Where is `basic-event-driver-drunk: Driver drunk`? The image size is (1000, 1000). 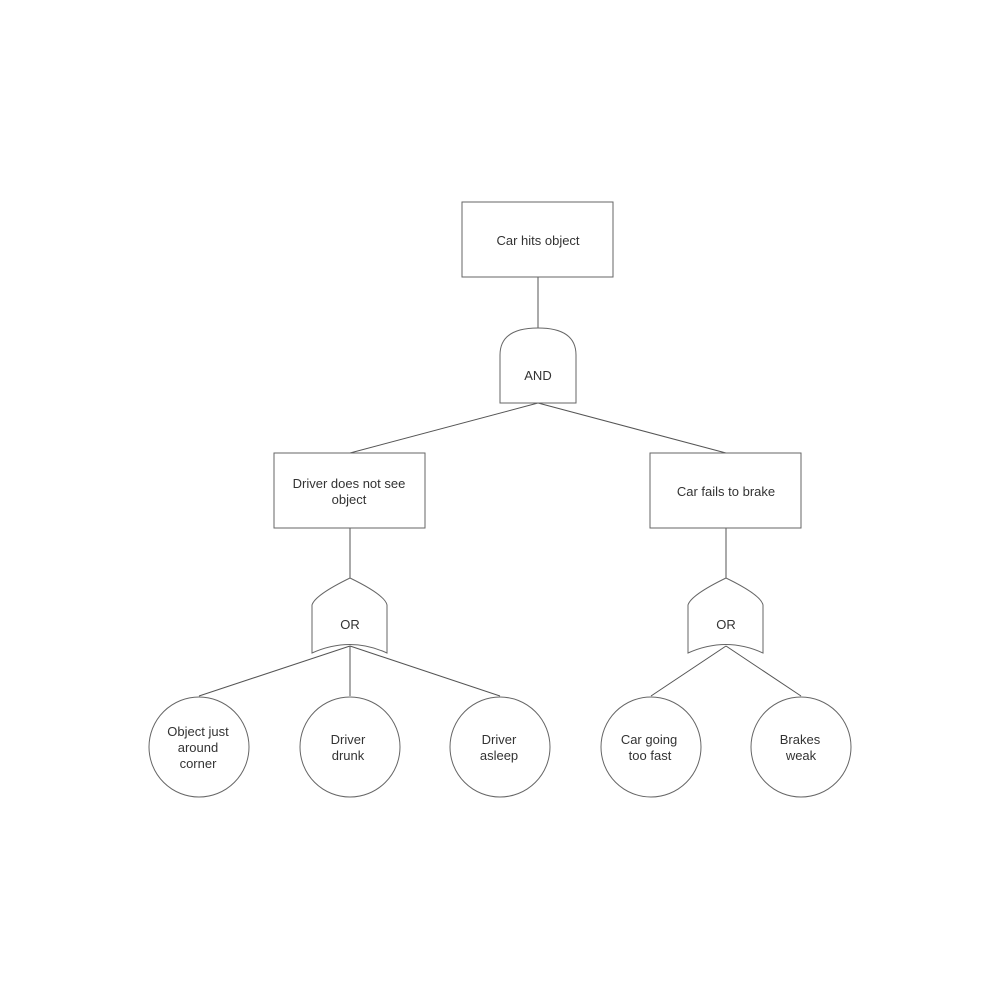 basic-event-driver-drunk: Driver drunk is located at coordinates (350, 747).